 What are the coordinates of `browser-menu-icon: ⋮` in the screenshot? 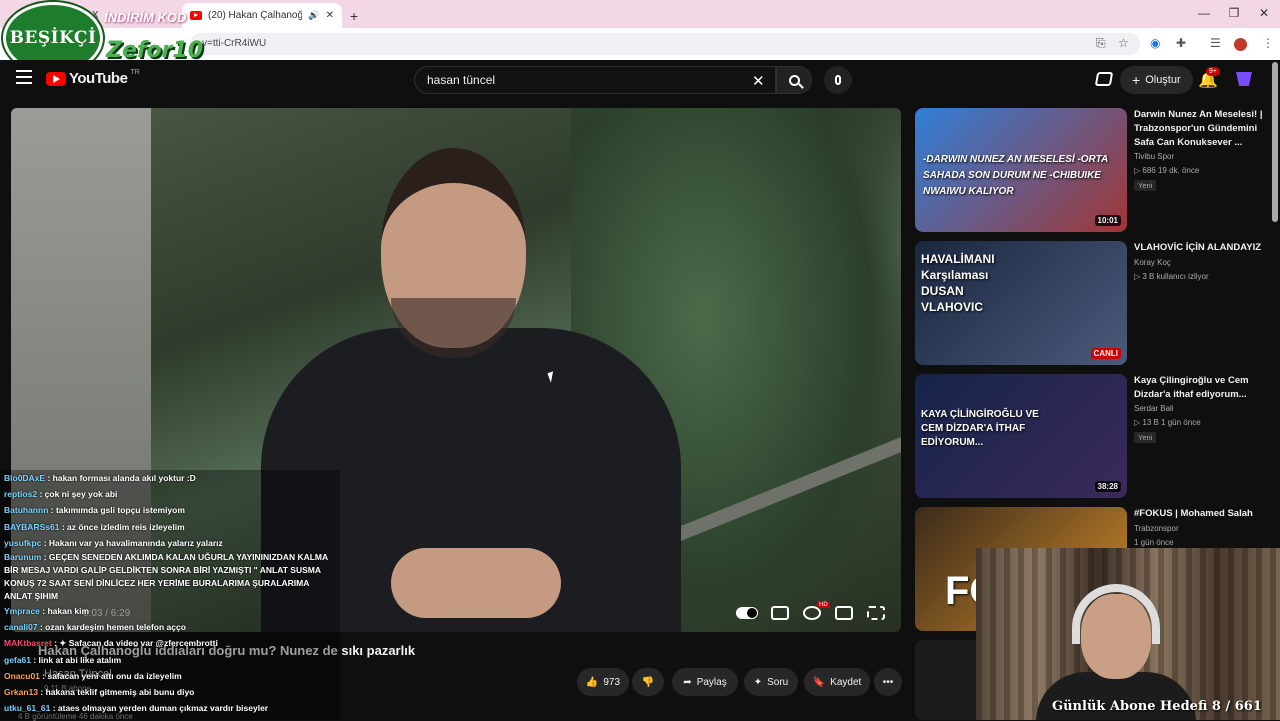 It's located at (1268, 43).